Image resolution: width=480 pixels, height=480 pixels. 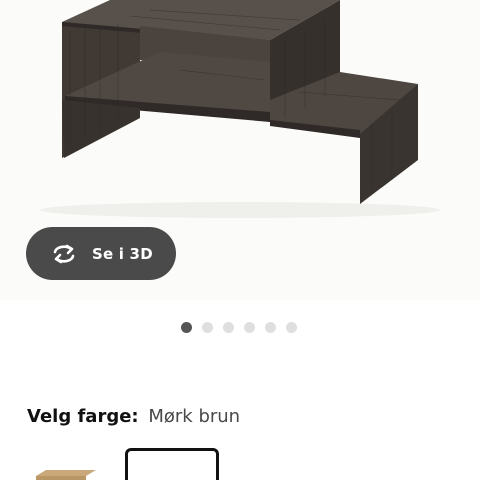 What do you see at coordinates (122, 253) in the screenshot?
I see `view-in-3d-label: Se i 3D` at bounding box center [122, 253].